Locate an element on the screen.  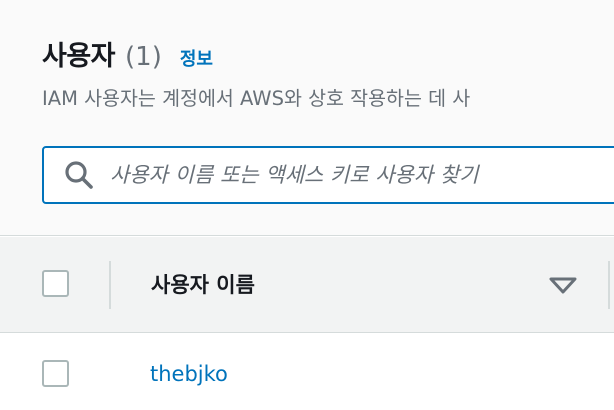
search-icon is located at coordinates (79, 175).